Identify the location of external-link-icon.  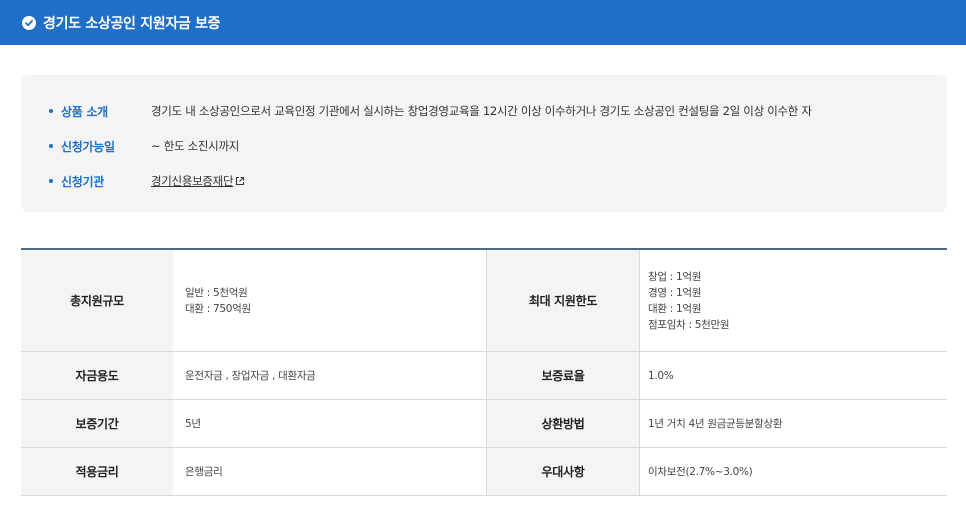
(240, 182).